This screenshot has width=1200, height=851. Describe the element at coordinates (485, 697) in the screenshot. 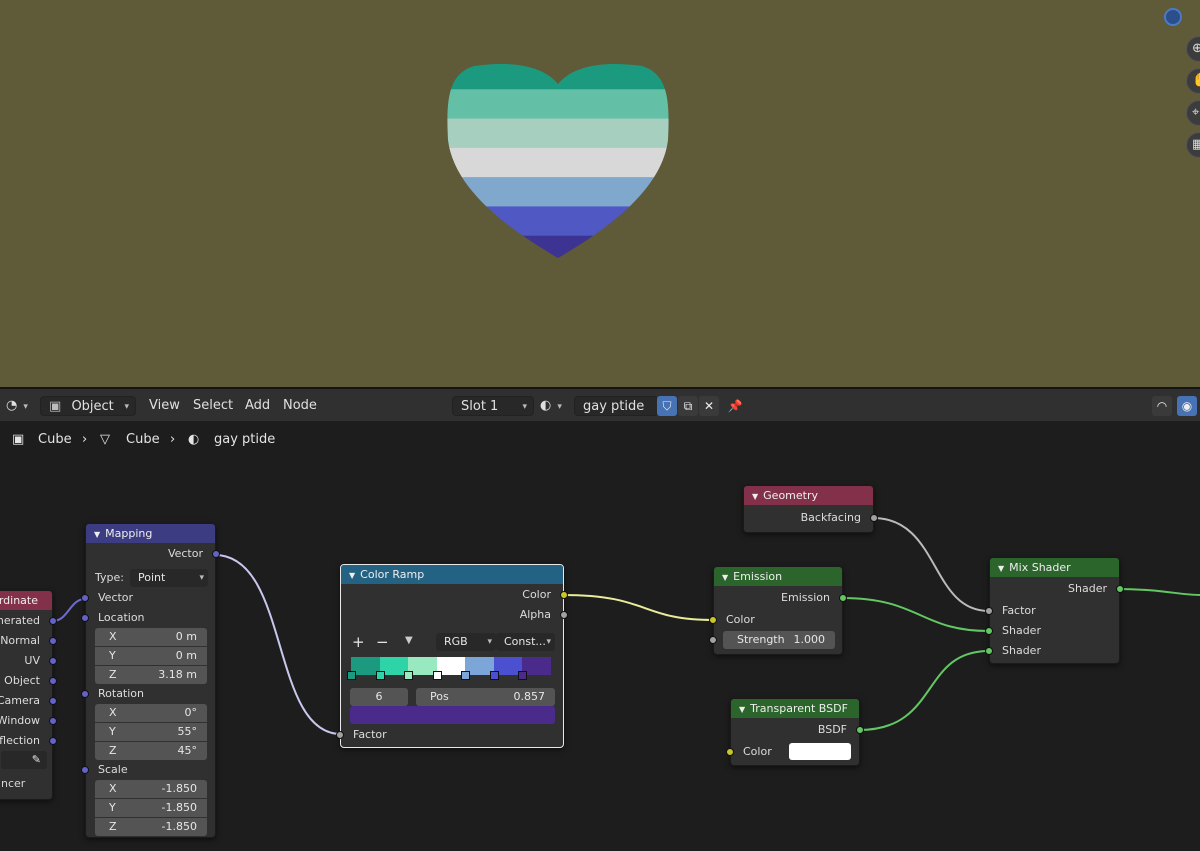

I see `stop-position-field: Pos 0.857` at that location.